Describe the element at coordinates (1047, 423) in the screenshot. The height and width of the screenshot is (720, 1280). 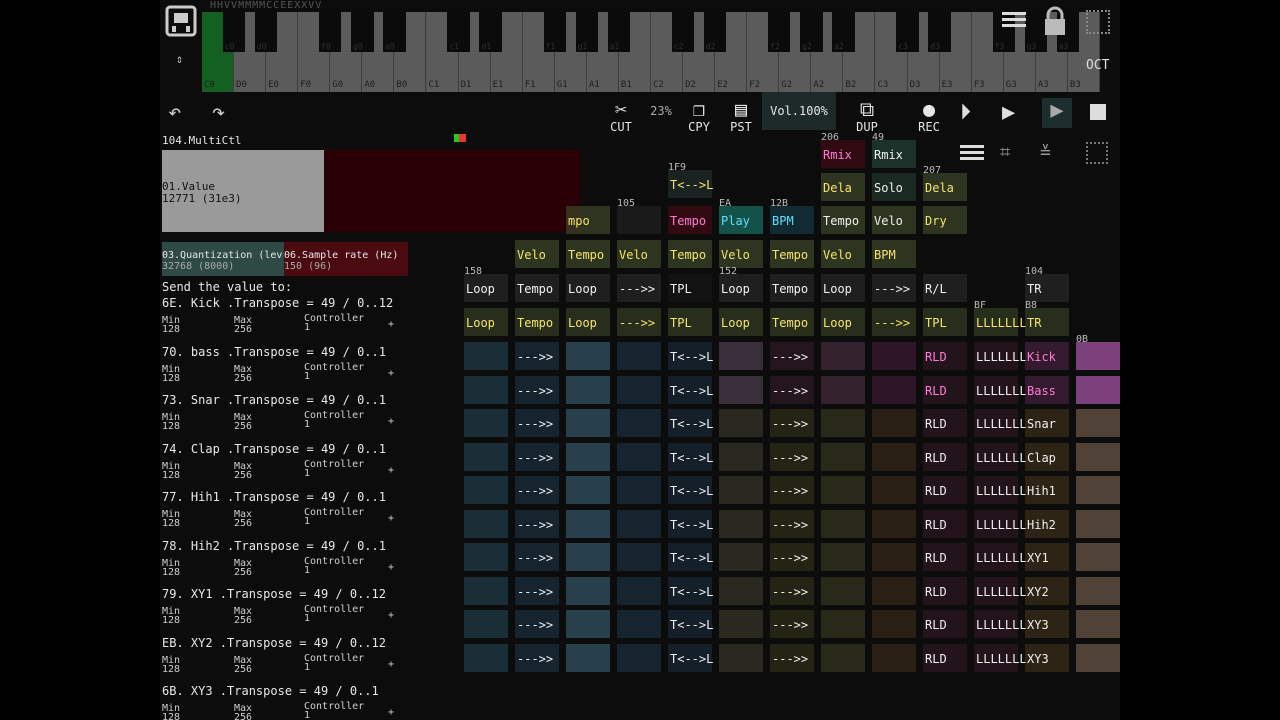
I see `module-cell: Snar` at that location.